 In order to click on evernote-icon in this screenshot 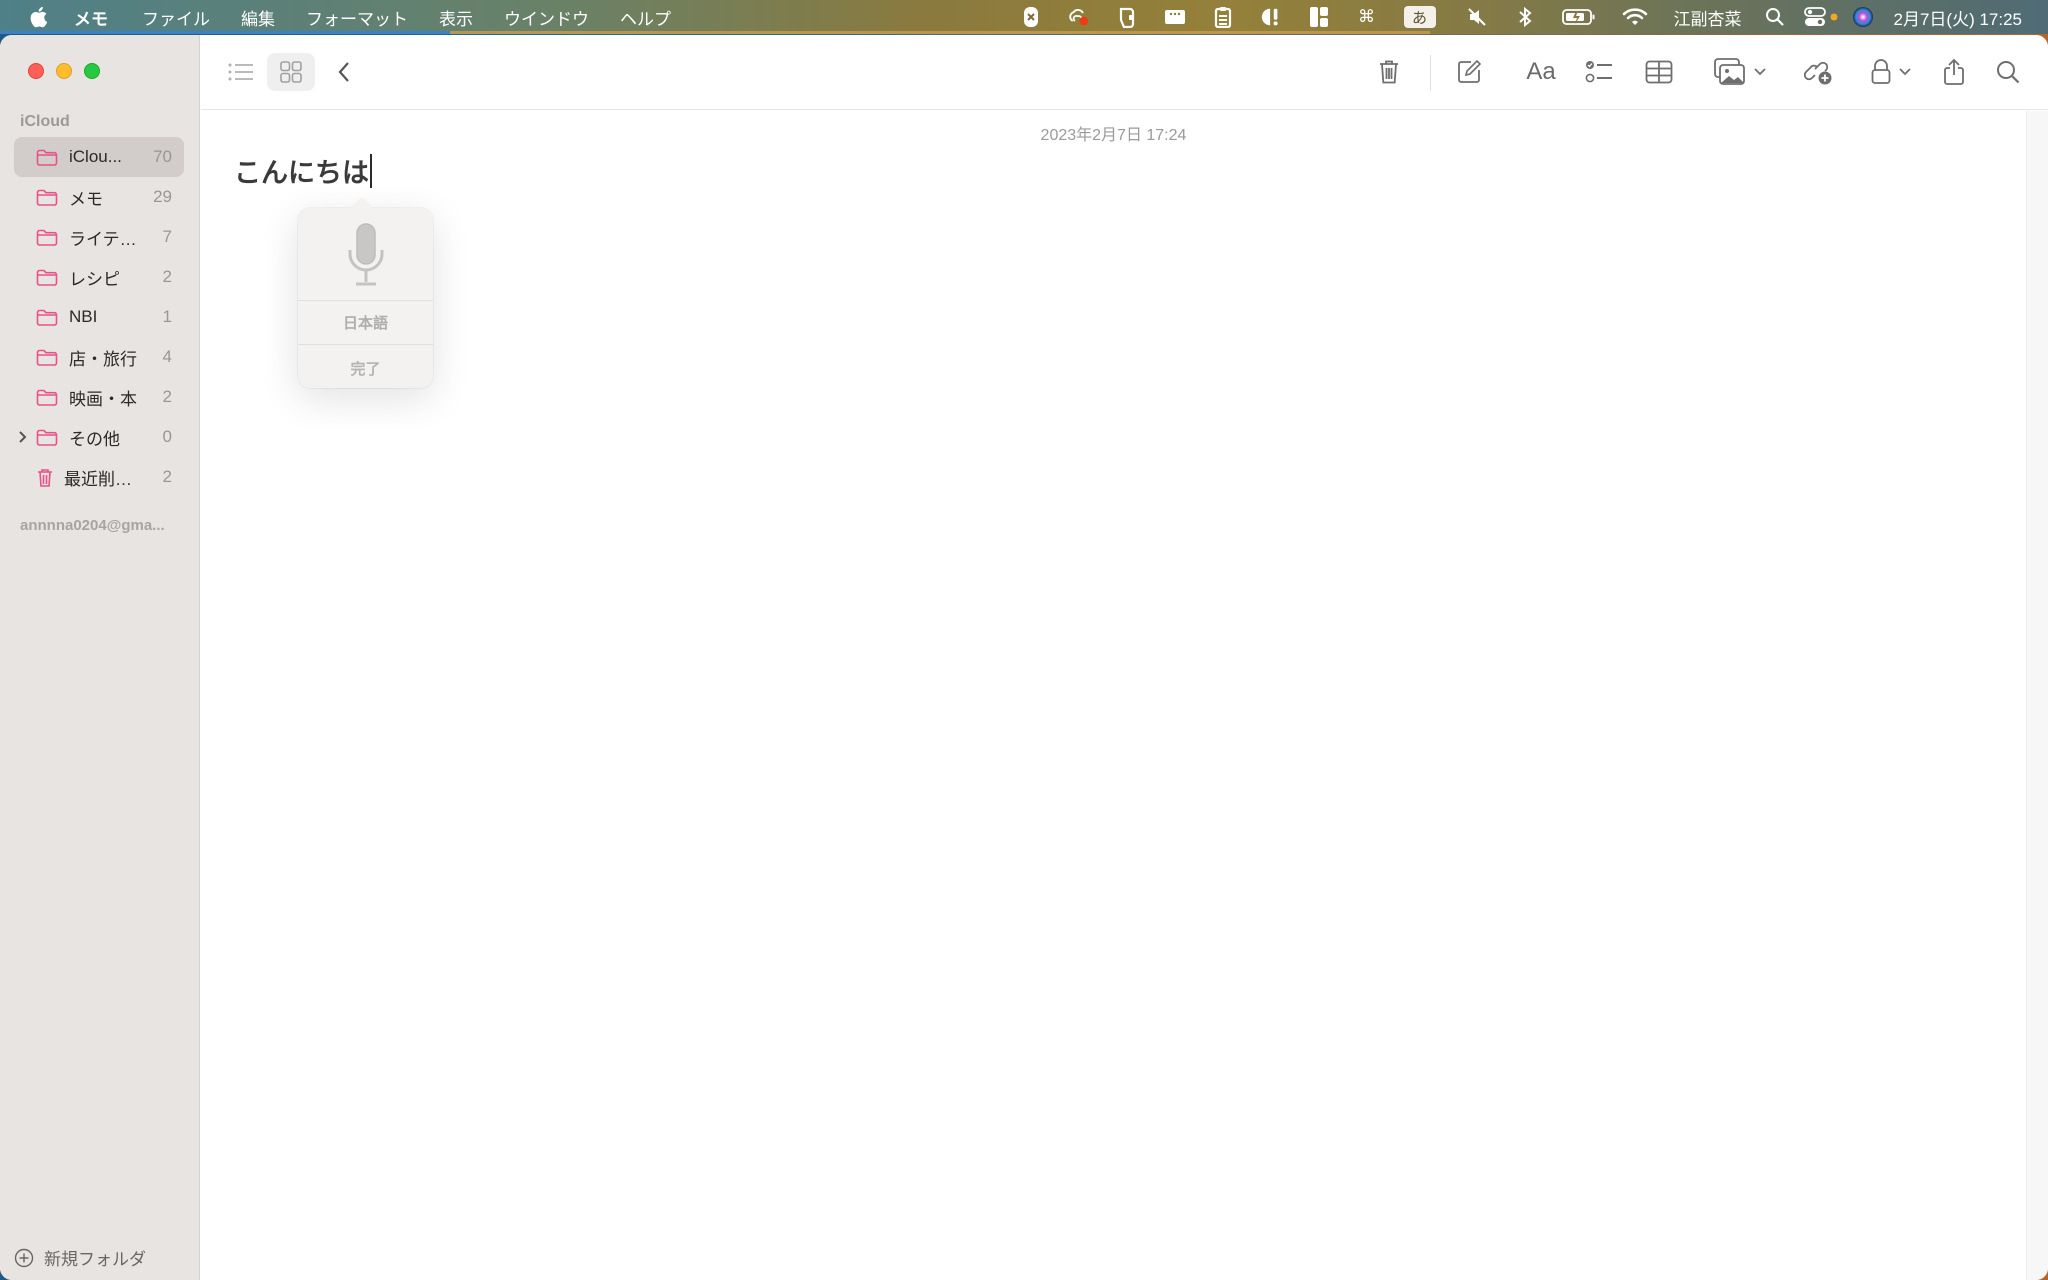, I will do `click(1127, 17)`.